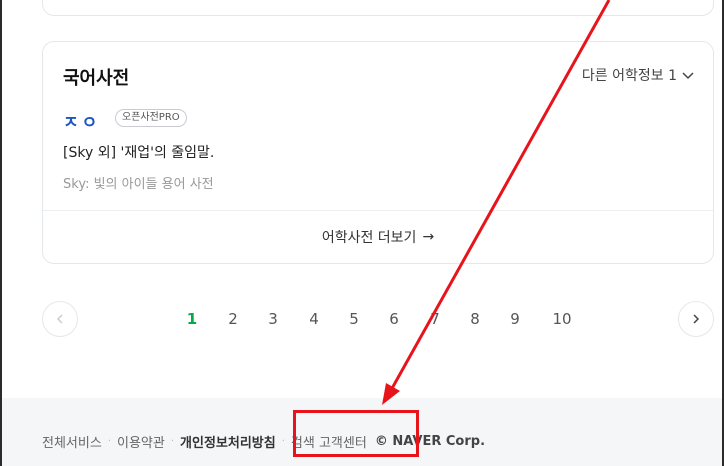 The image size is (724, 466). Describe the element at coordinates (435, 319) in the screenshot. I see `page-7: 7` at that location.